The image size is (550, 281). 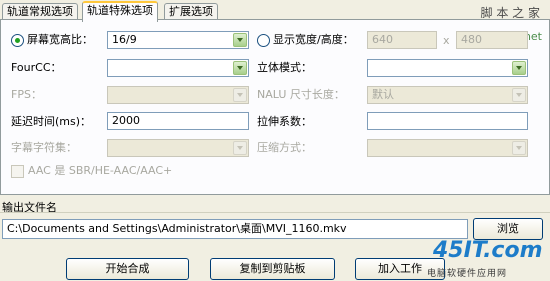 What do you see at coordinates (51, 121) in the screenshot?
I see `delay-label: 延迟时间(ms)：` at bounding box center [51, 121].